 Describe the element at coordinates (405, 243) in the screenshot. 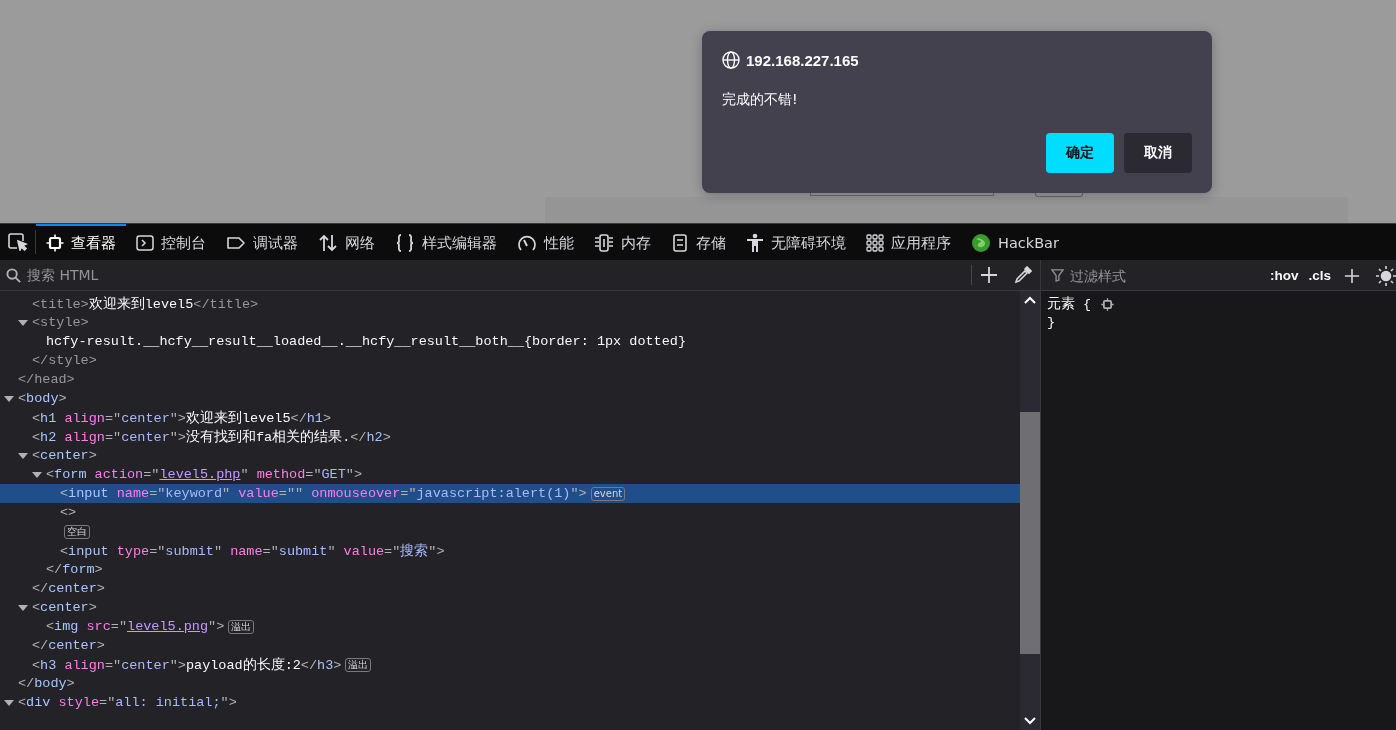

I see `braces-icon` at that location.